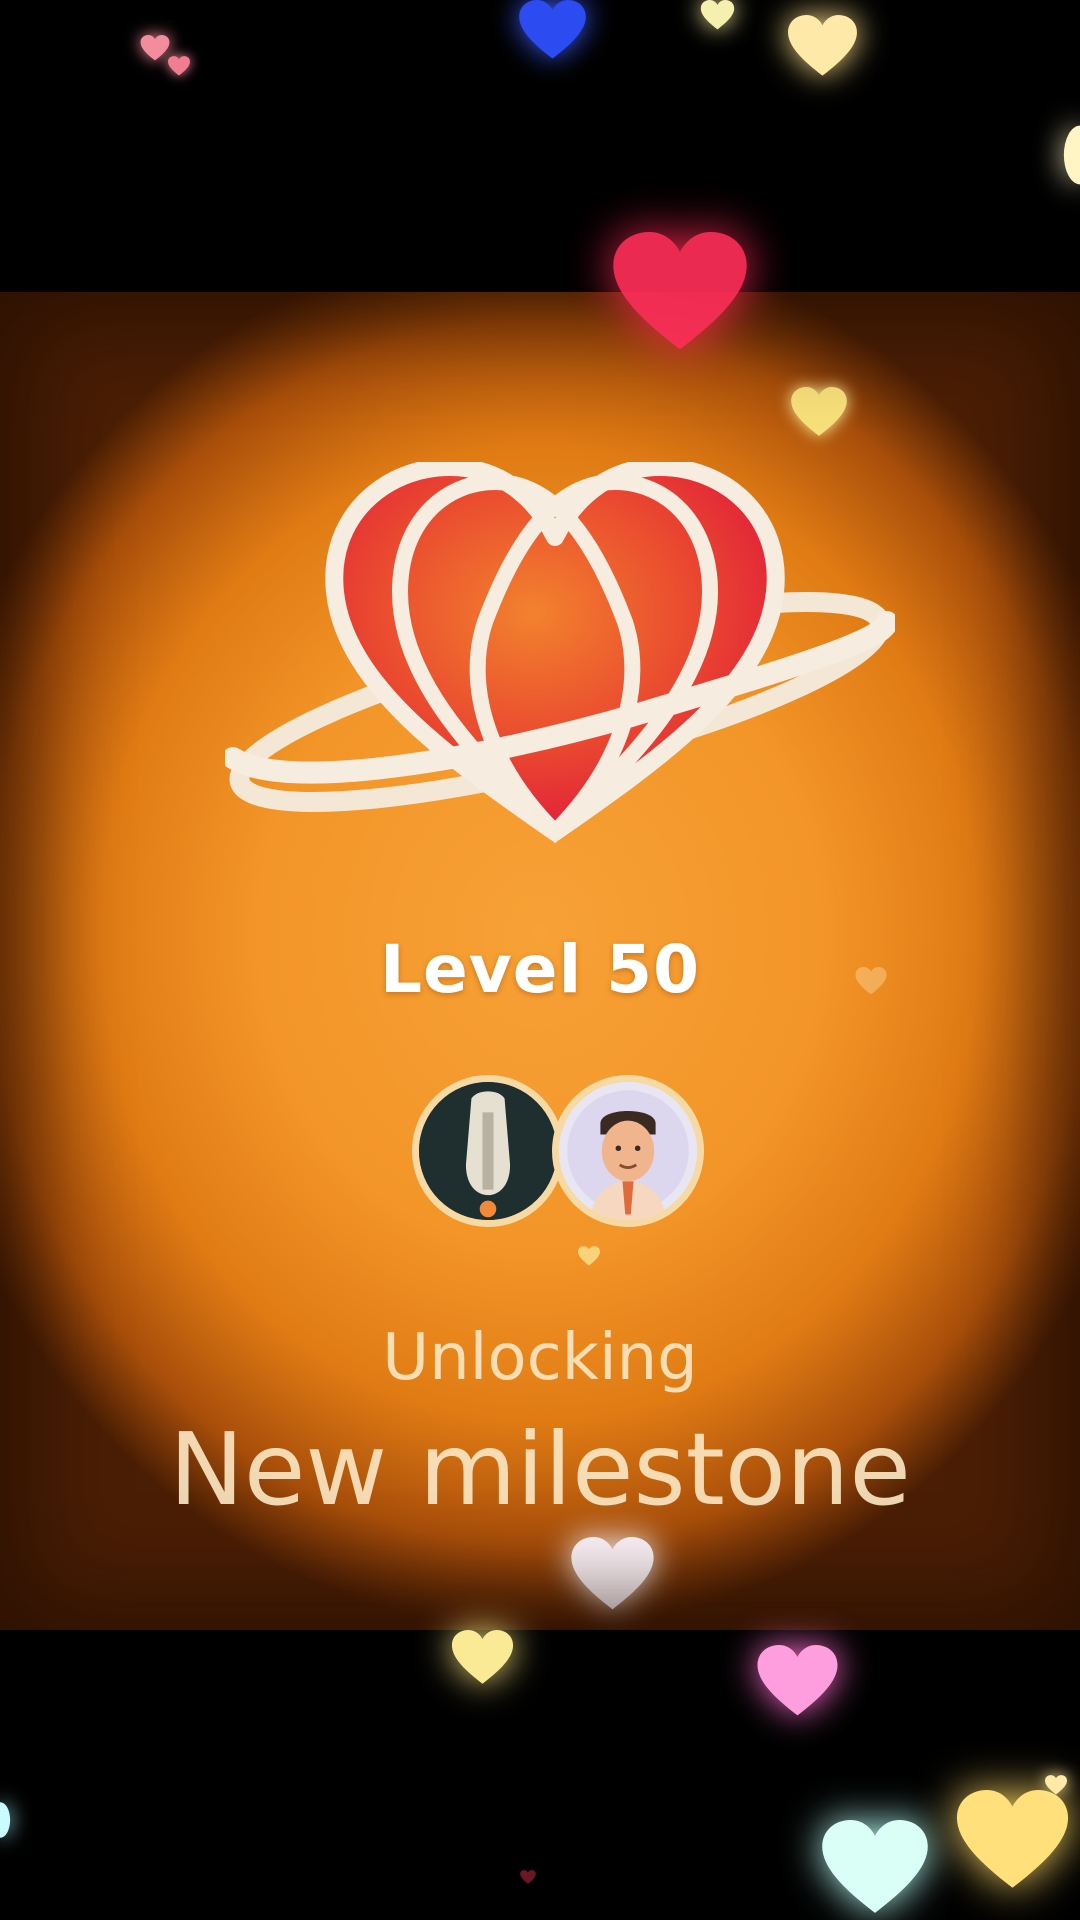 This screenshot has height=1920, width=1080. I want to click on heart-icon, so click(589, 1256).